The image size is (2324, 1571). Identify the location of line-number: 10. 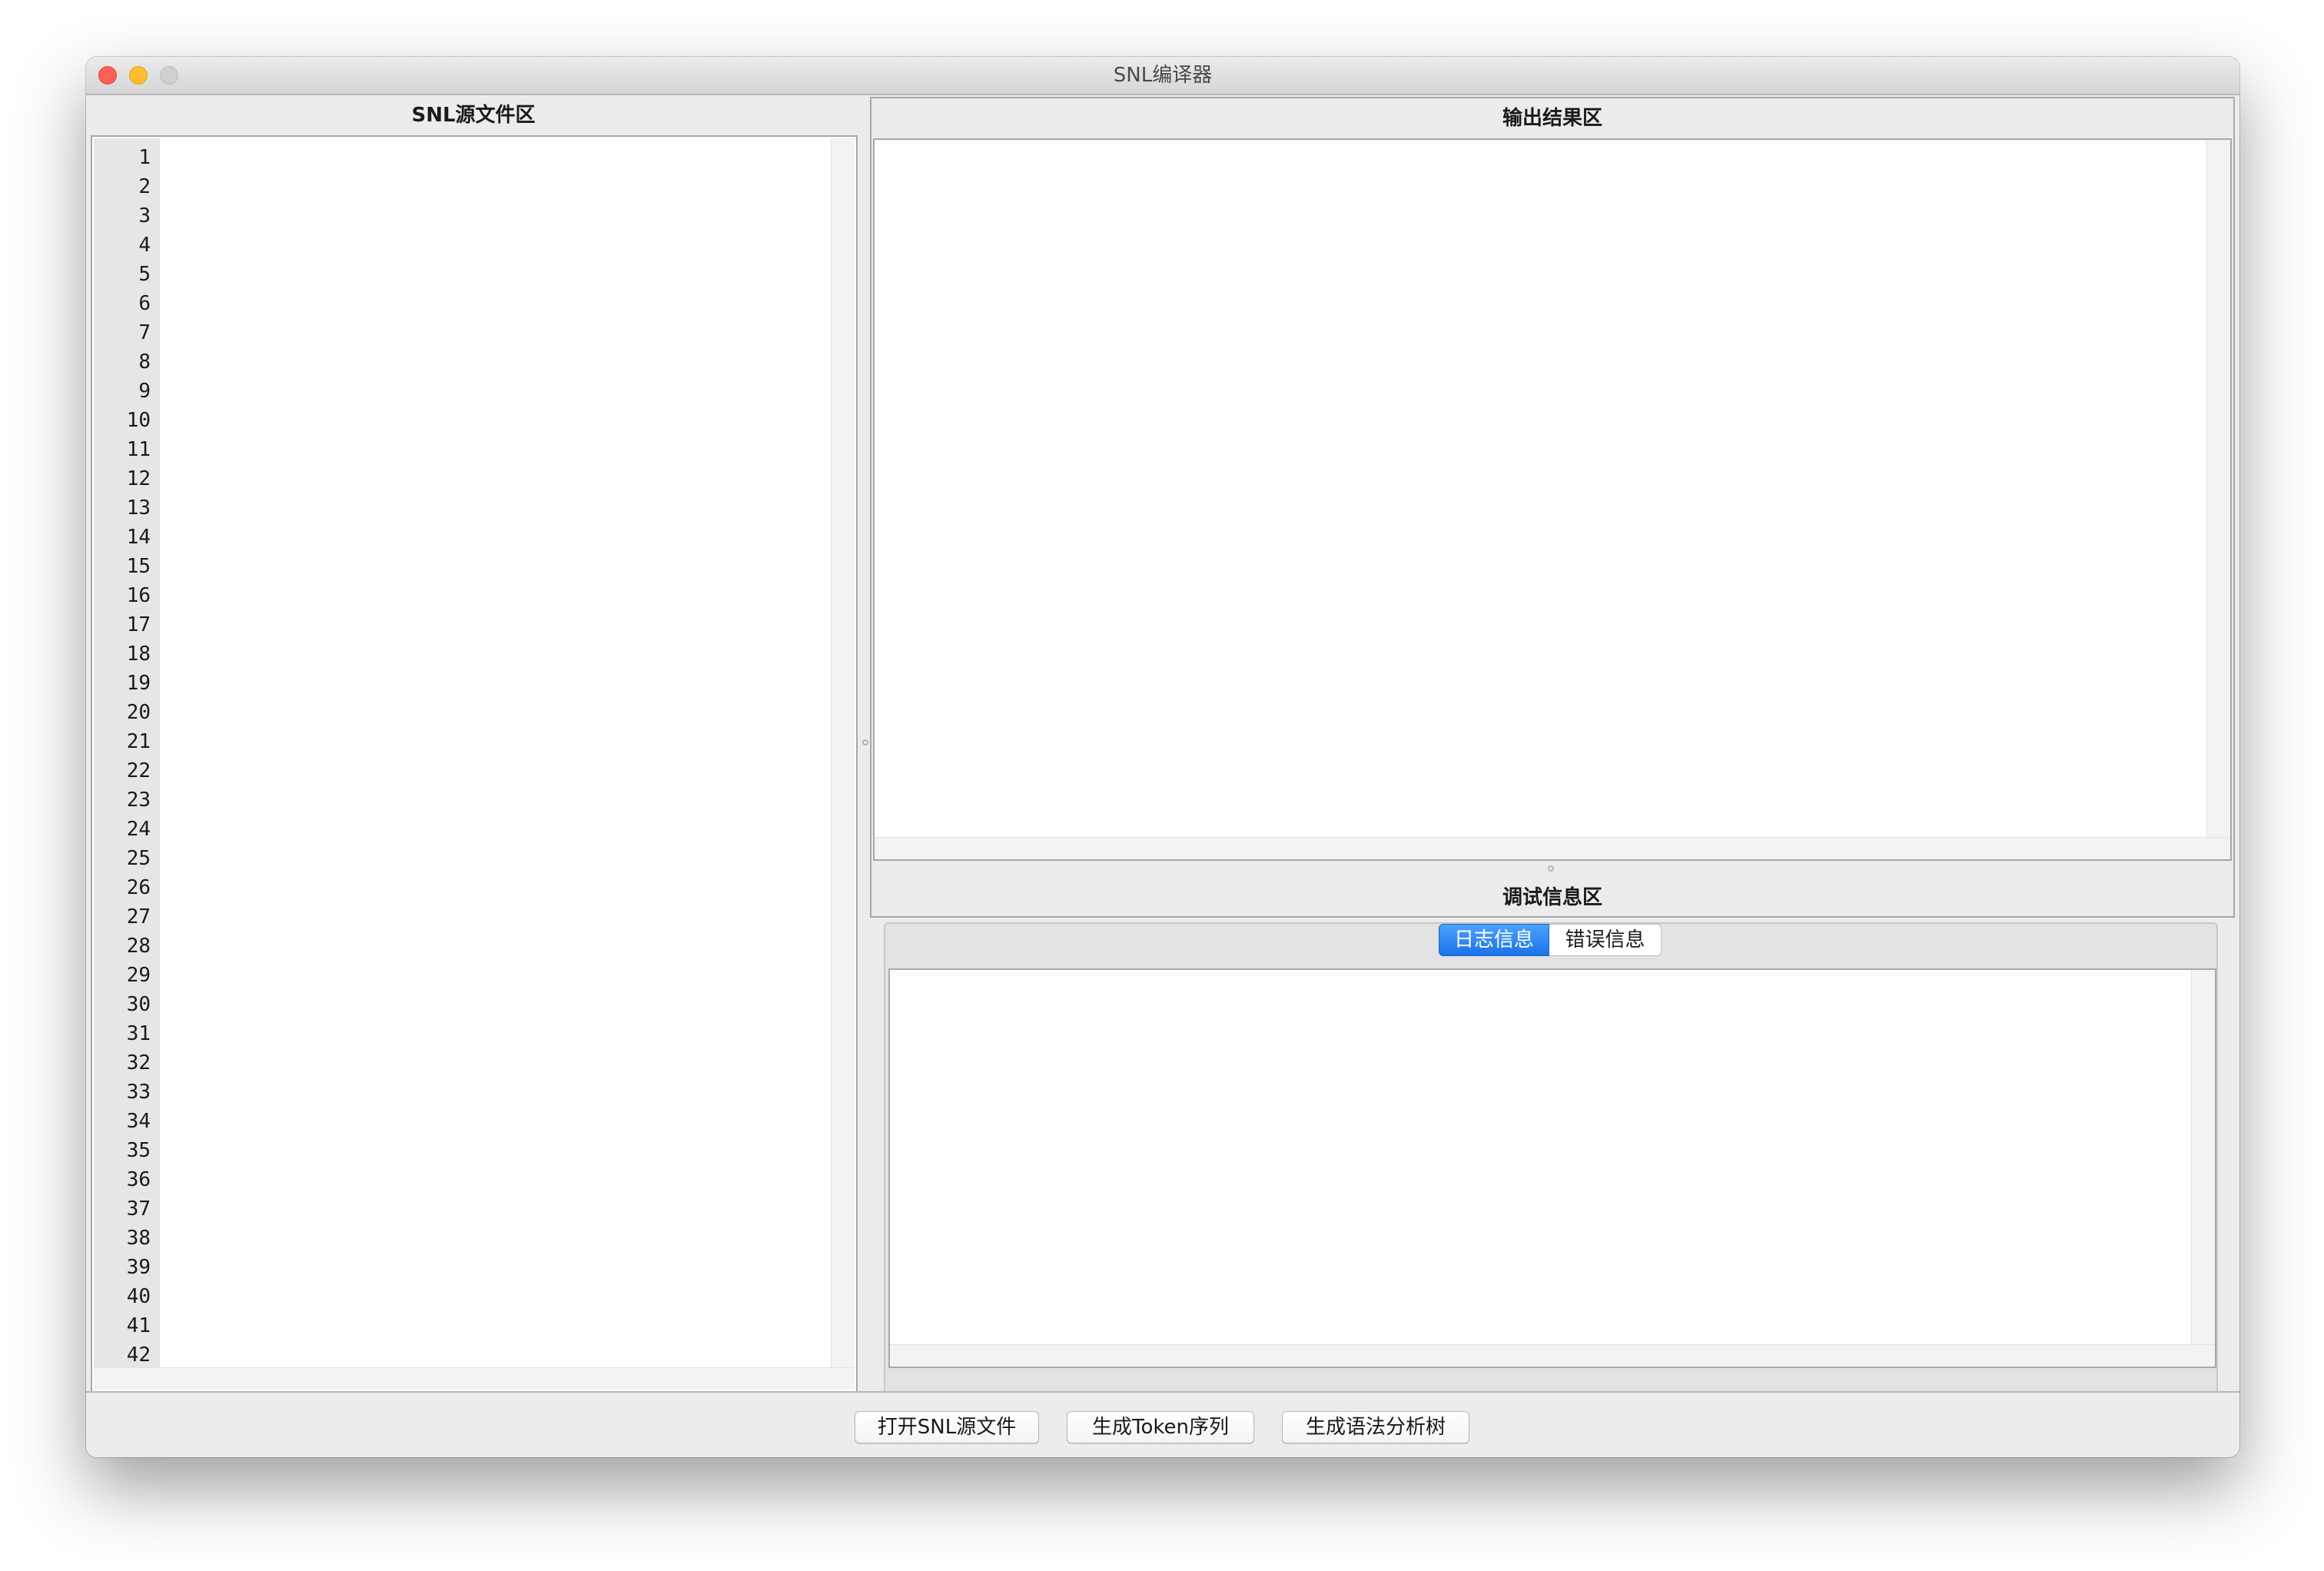
(138, 421).